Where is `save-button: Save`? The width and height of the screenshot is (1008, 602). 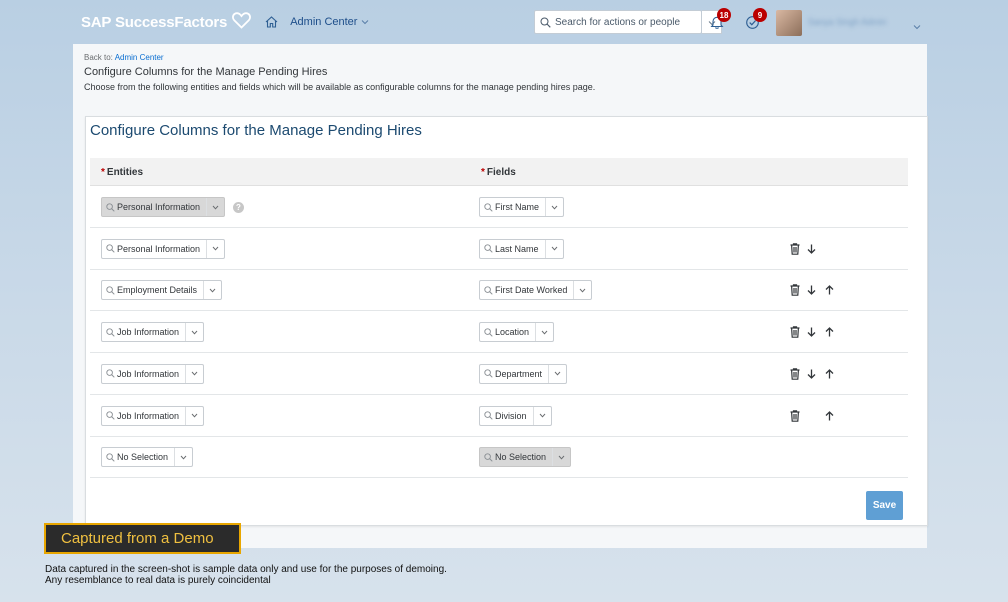
save-button: Save is located at coordinates (884, 505).